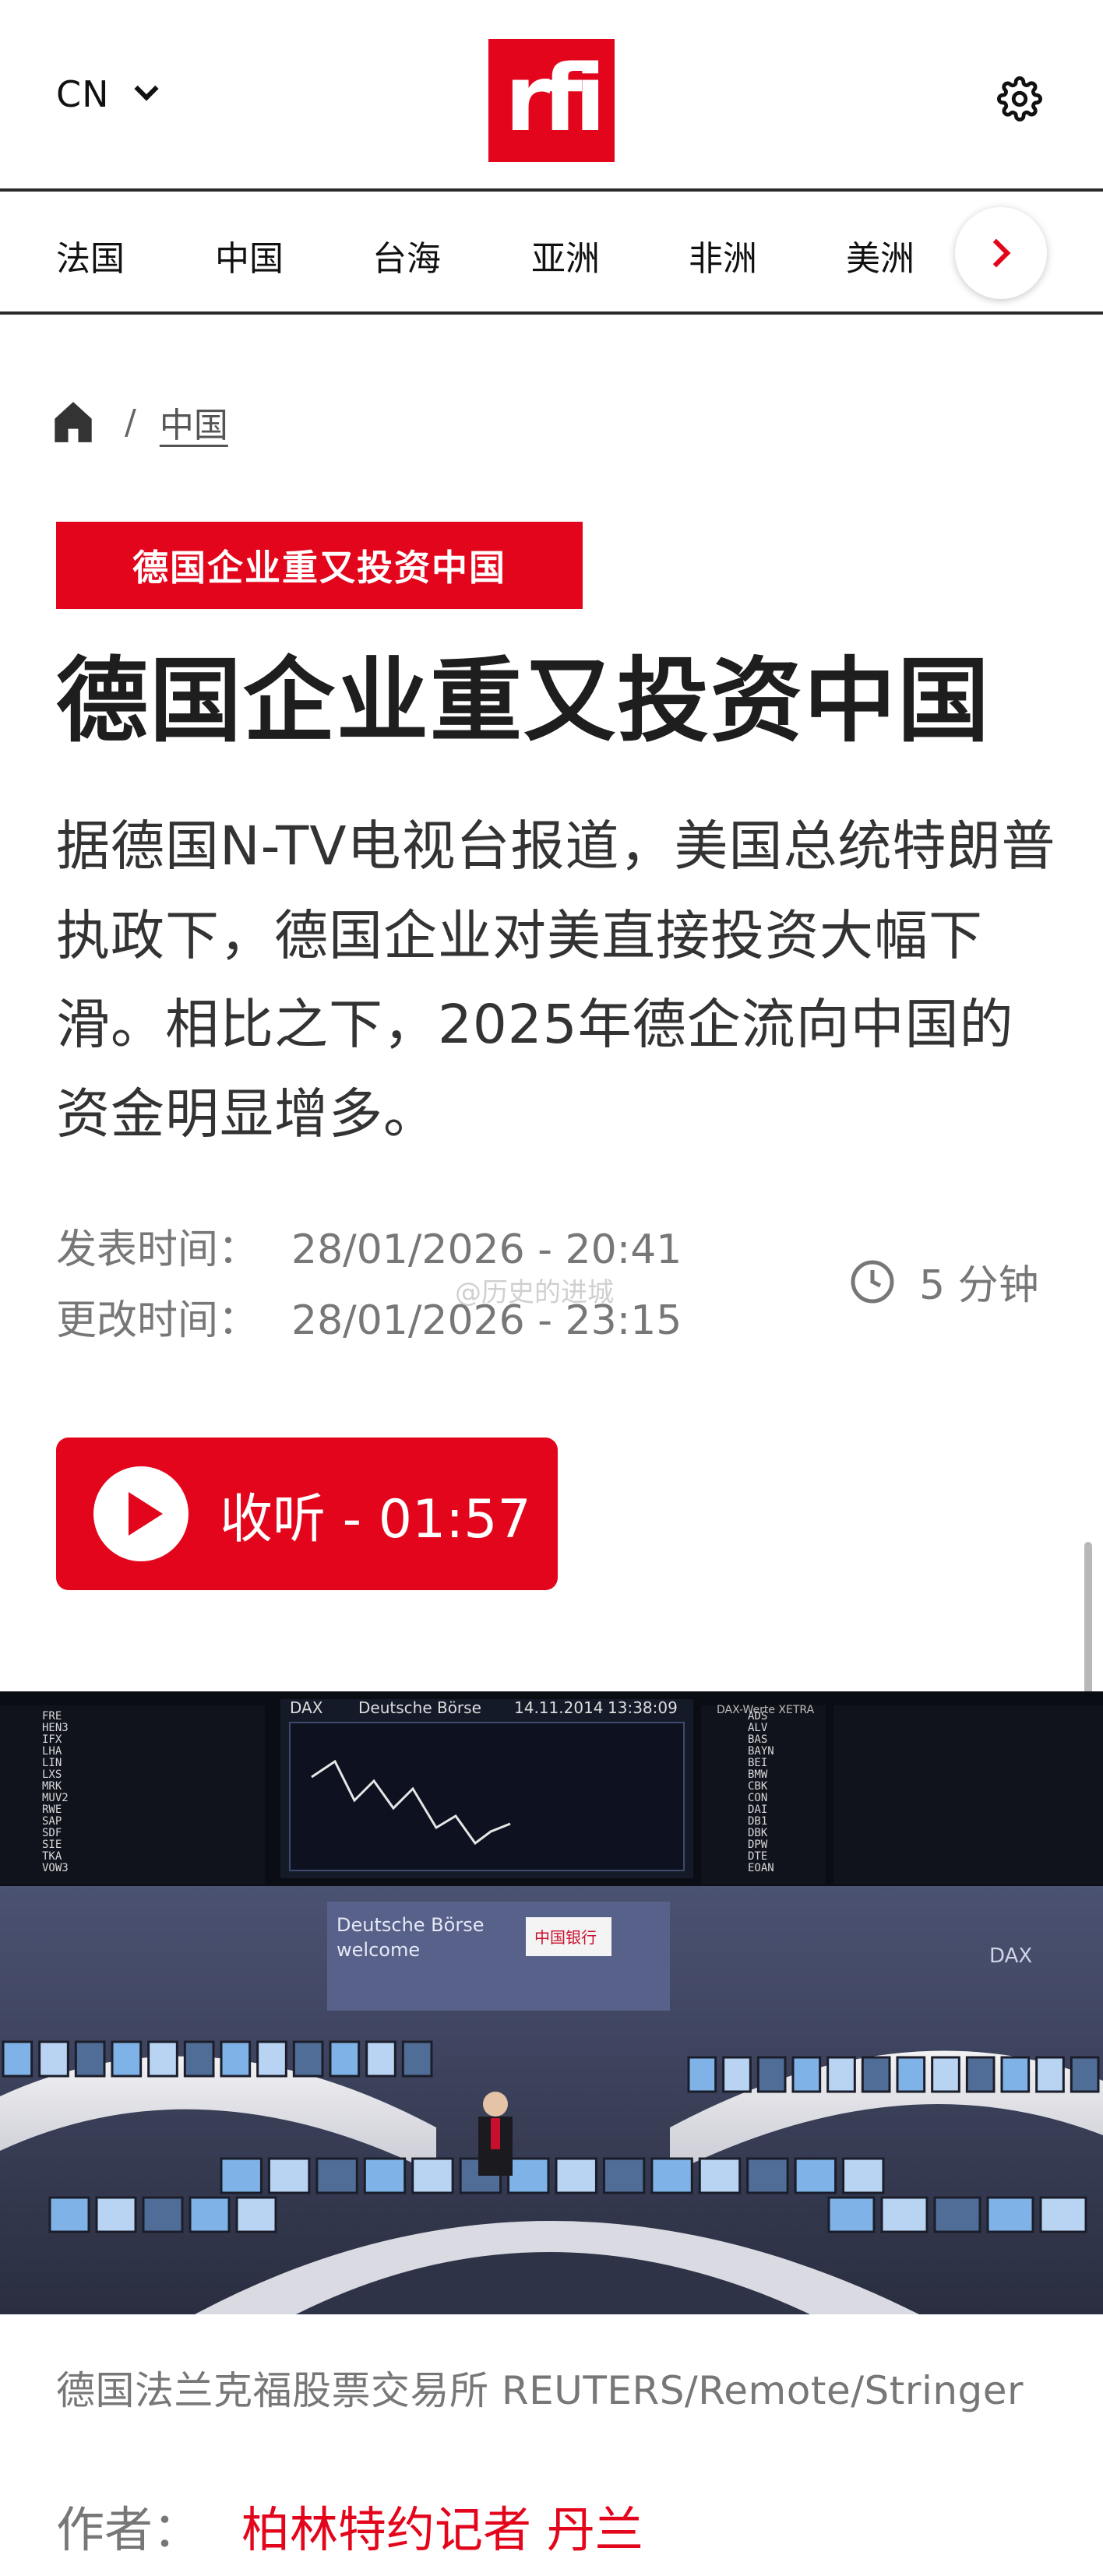  I want to click on ticker-symbol: TKA, so click(52, 1856).